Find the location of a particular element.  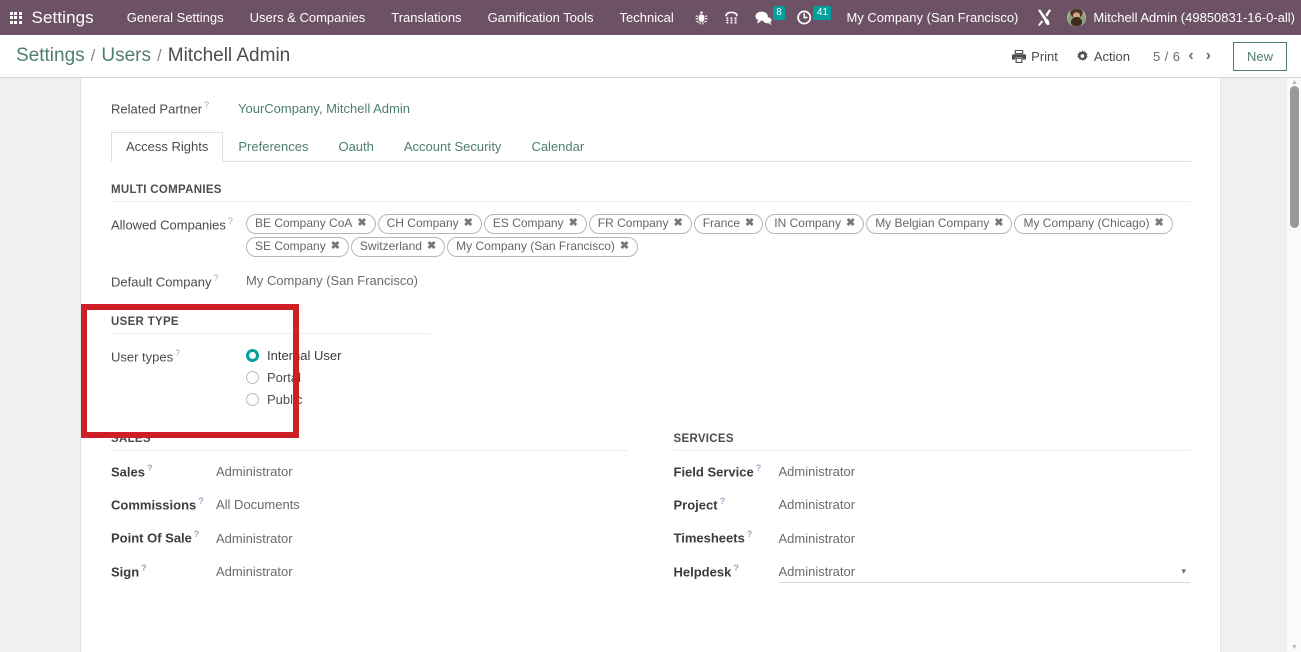

tag-item: Switzerland ✖ is located at coordinates (398, 247).